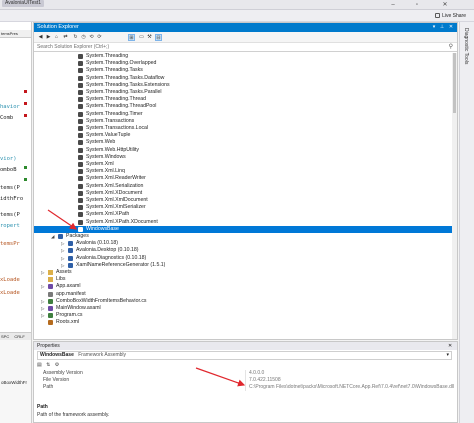 Image resolution: width=474 pixels, height=423 pixels. Describe the element at coordinates (245, 56) in the screenshot. I see `tree-item: System.Threading` at that location.